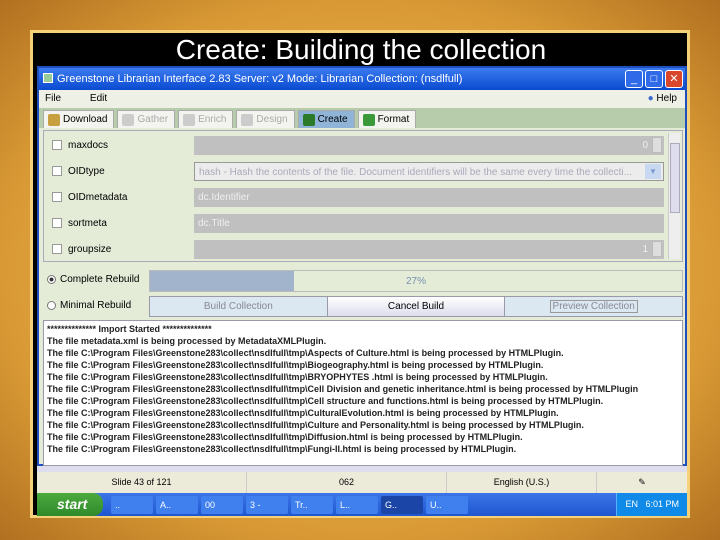 Image resolution: width=720 pixels, height=540 pixels. I want to click on tab-download: Download, so click(79, 119).